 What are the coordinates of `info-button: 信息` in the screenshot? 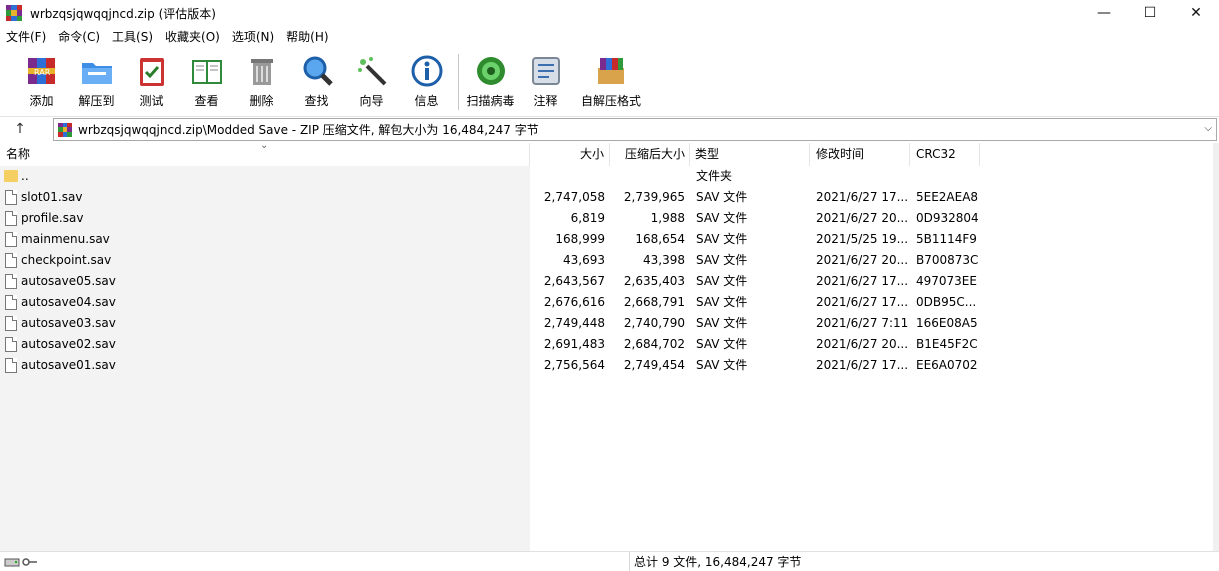 It's located at (426, 78).